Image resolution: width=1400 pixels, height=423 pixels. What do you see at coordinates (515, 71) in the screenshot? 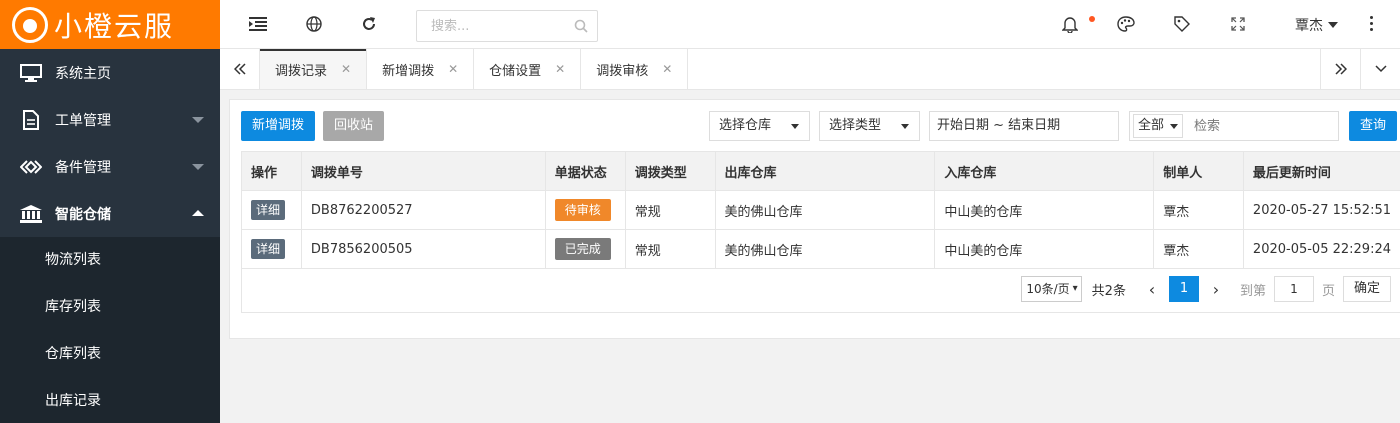
I see `tab-label: 仓储设置` at bounding box center [515, 71].